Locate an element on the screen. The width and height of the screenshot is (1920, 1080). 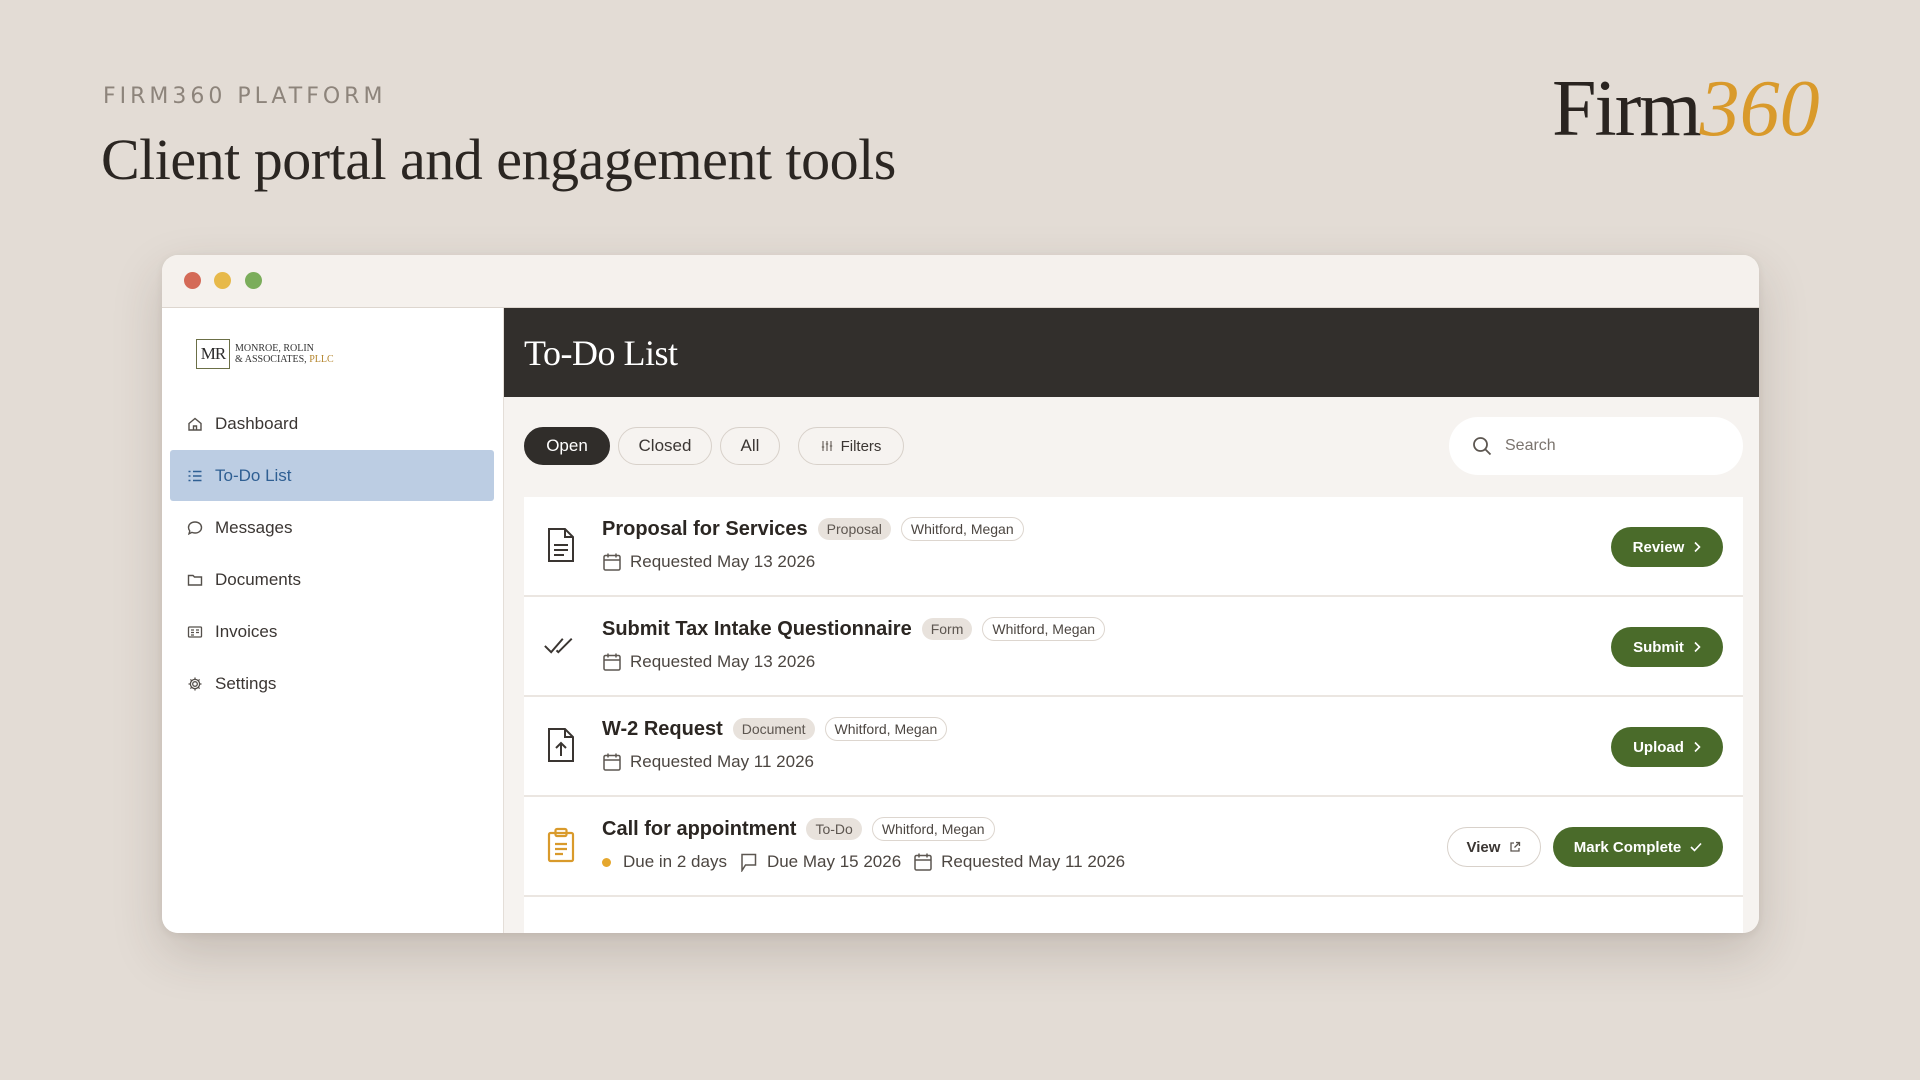
todo-type-badge: Document is located at coordinates (773, 729).